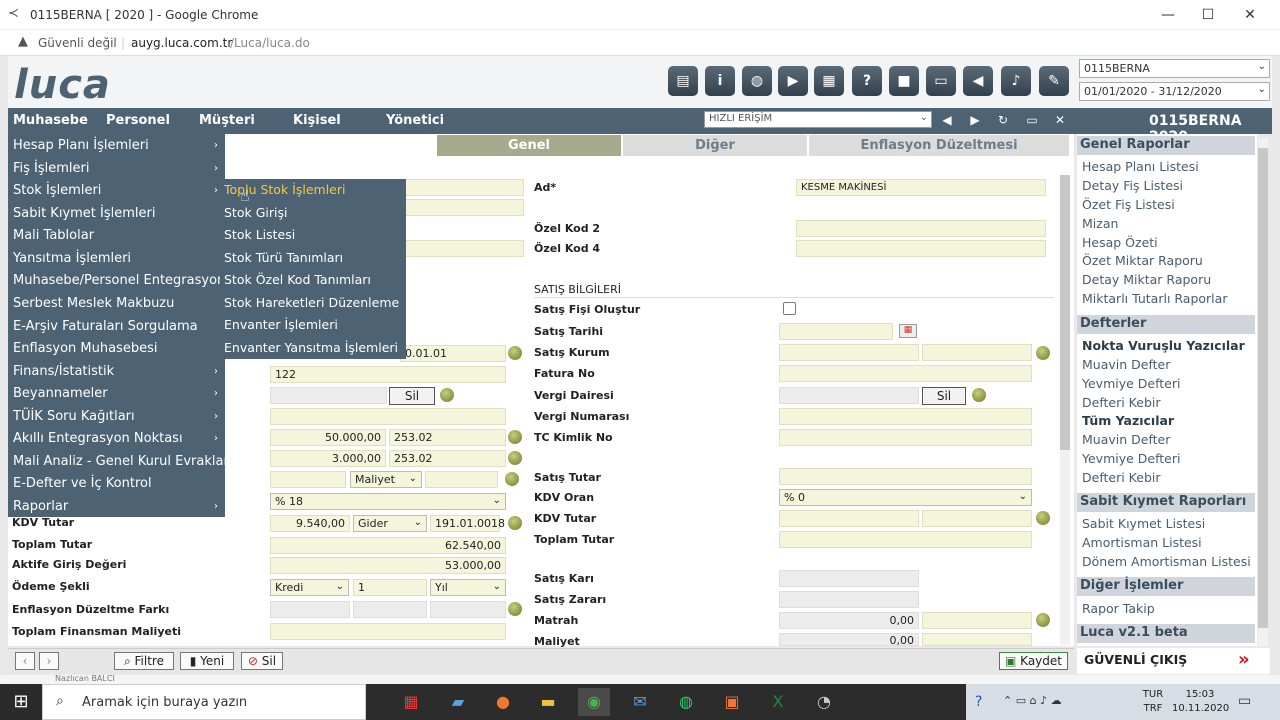  What do you see at coordinates (548, 702) in the screenshot?
I see `folder-icon: ▬` at bounding box center [548, 702].